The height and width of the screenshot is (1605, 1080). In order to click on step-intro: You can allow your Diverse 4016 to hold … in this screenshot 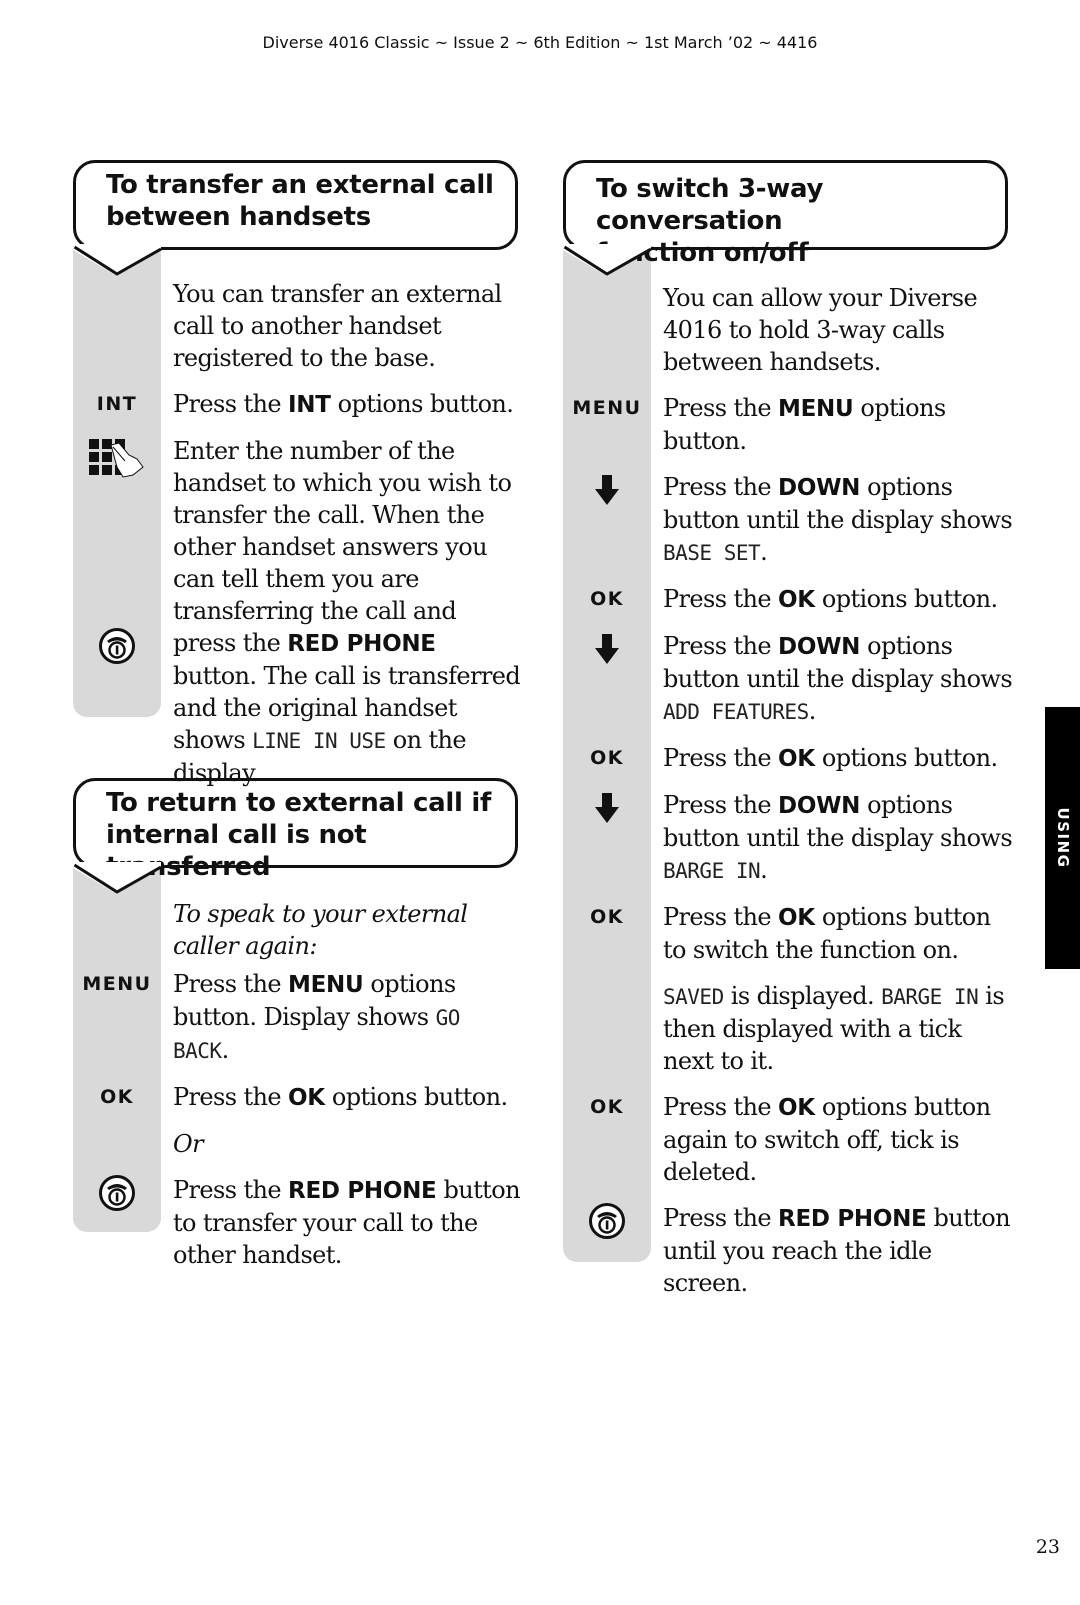, I will do `click(820, 330)`.